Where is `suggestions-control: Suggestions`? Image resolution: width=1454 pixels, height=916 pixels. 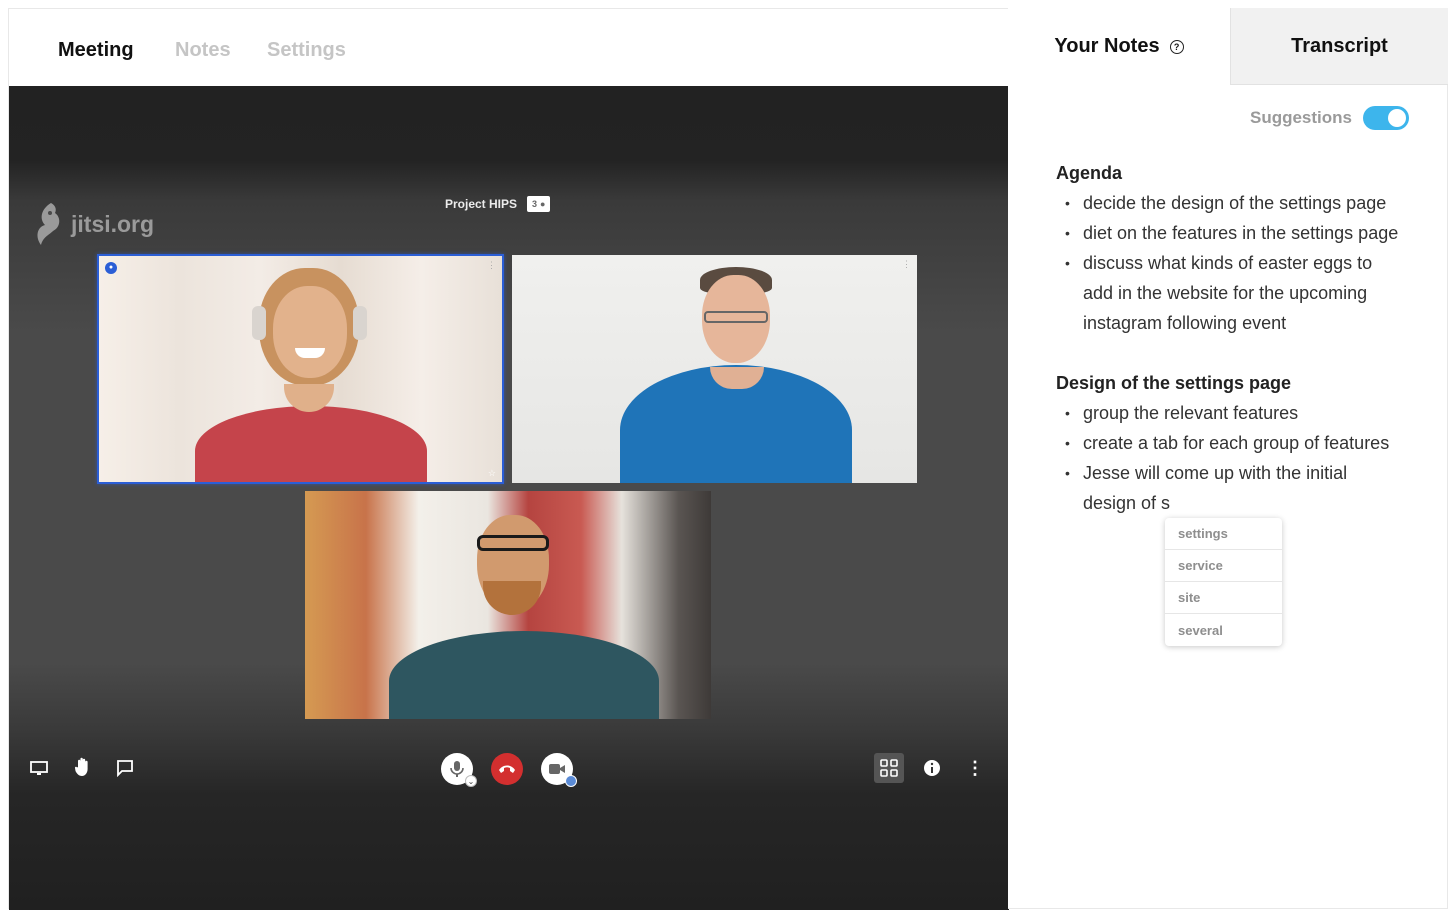 suggestions-control: Suggestions is located at coordinates (1329, 118).